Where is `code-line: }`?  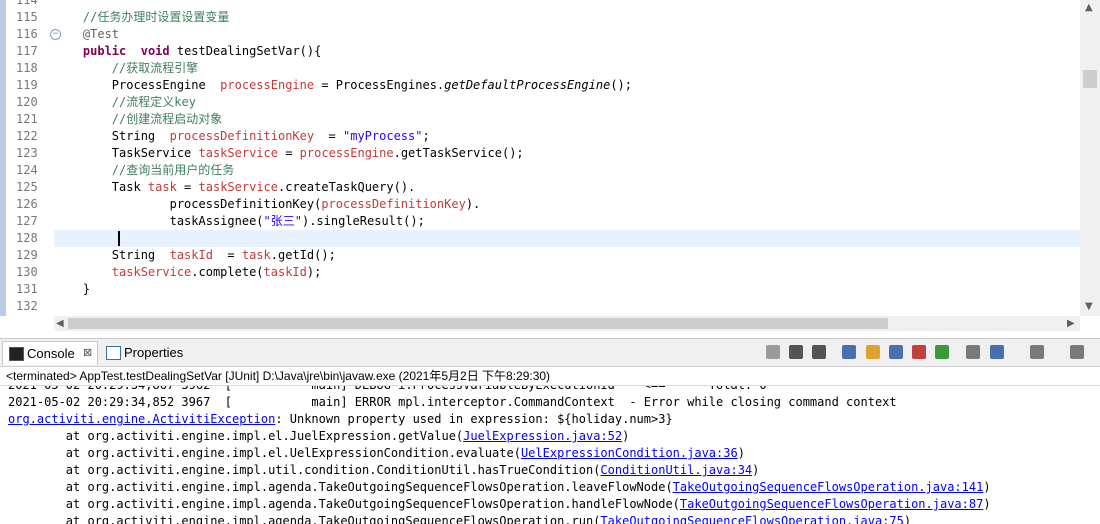
code-line: } is located at coordinates (567, 289).